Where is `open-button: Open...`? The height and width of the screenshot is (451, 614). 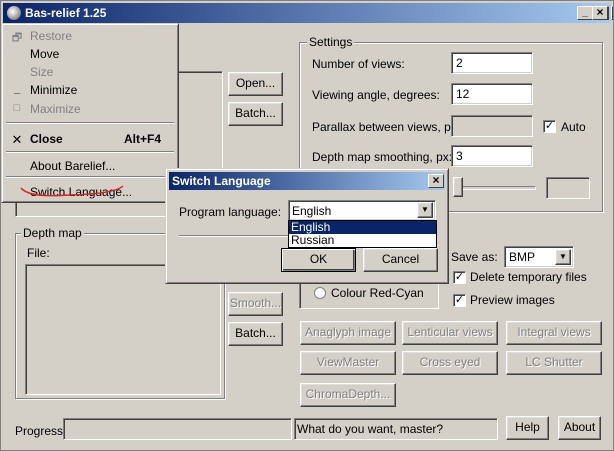
open-button: Open... is located at coordinates (255, 84).